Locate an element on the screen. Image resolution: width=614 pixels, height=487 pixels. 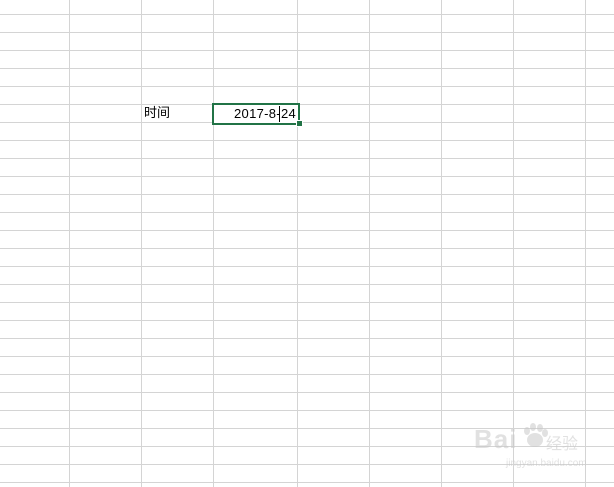
active-cell-value: 2017-8-24 is located at coordinates (265, 114).